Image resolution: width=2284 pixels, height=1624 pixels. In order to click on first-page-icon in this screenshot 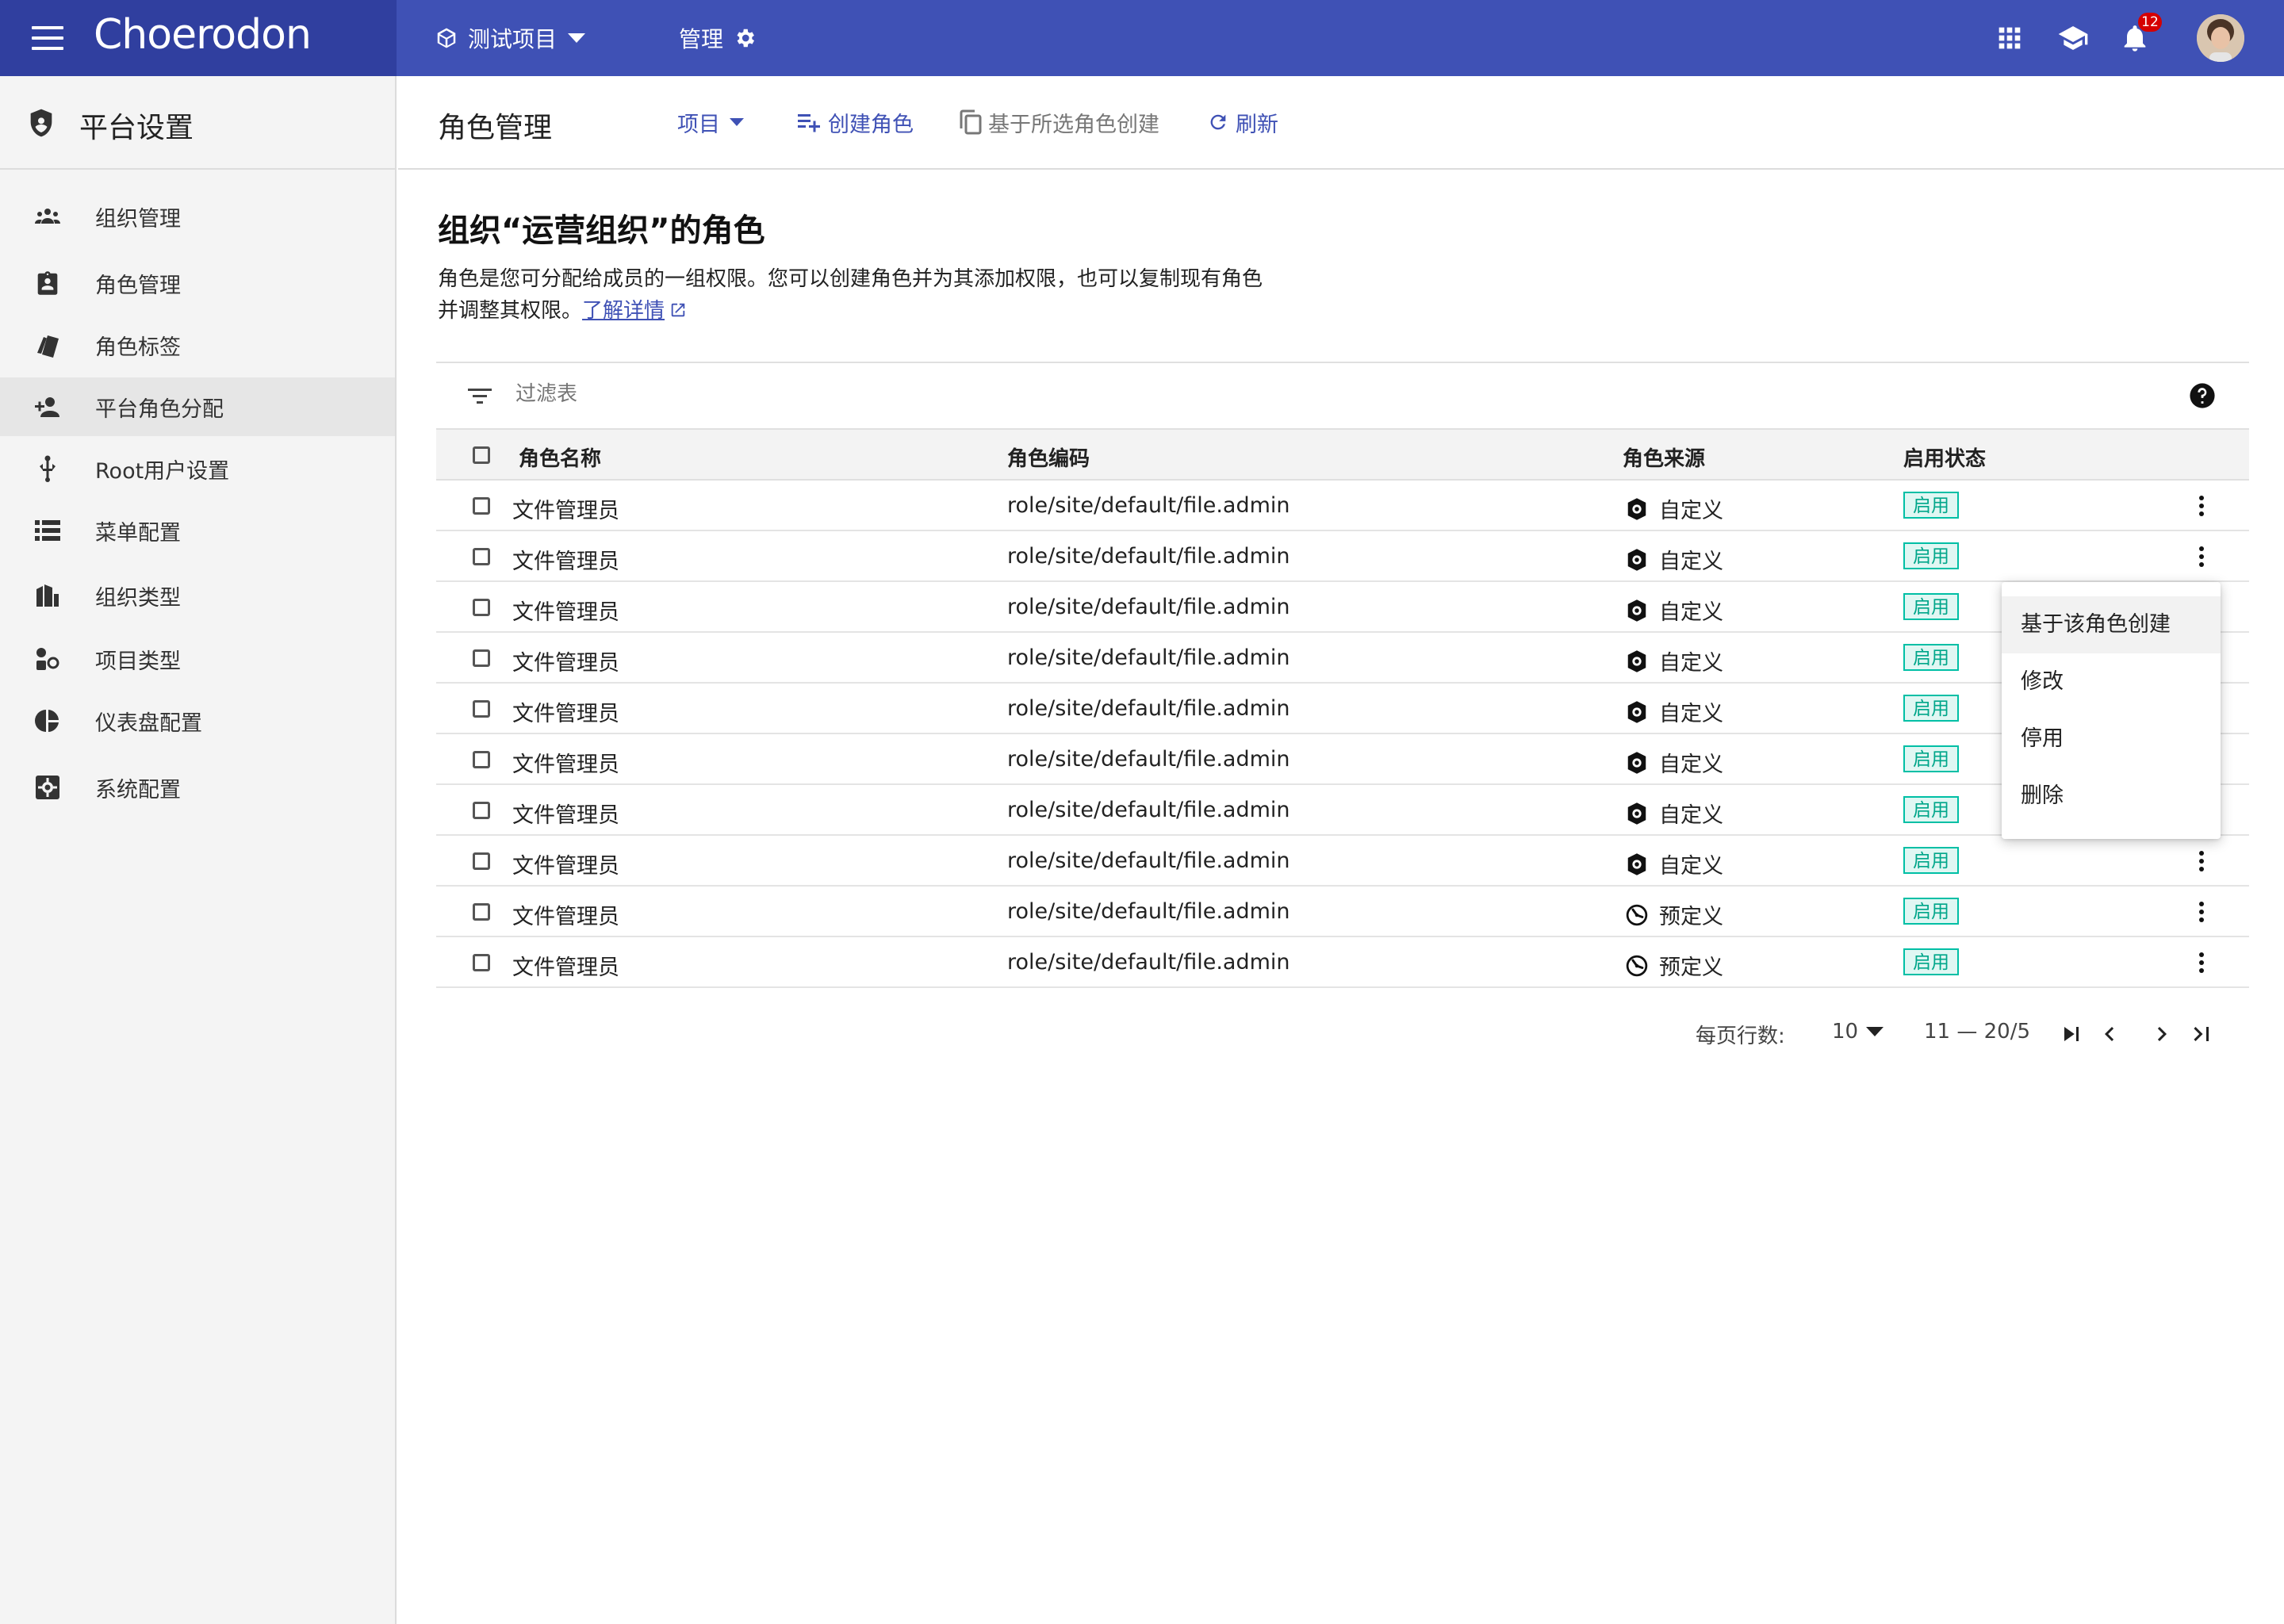, I will do `click(2071, 1034)`.